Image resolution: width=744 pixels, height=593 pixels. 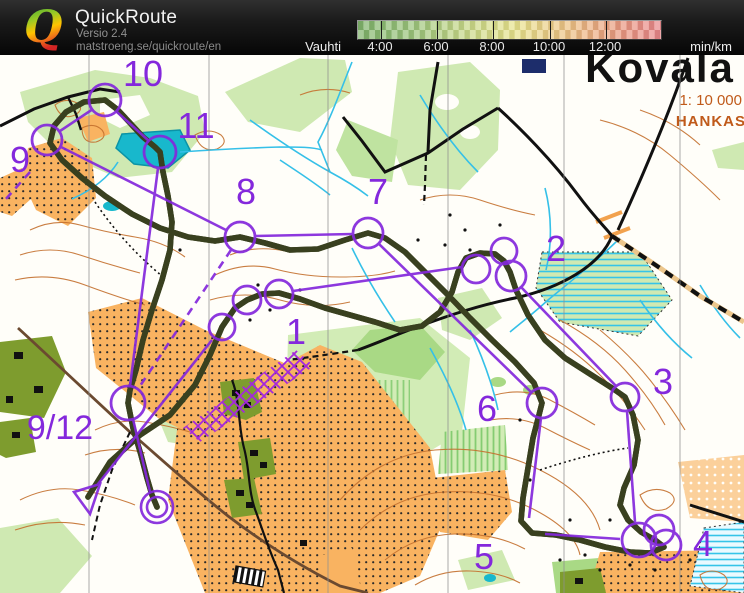 What do you see at coordinates (711, 46) in the screenshot?
I see `pace-legend-unit: min/km` at bounding box center [711, 46].